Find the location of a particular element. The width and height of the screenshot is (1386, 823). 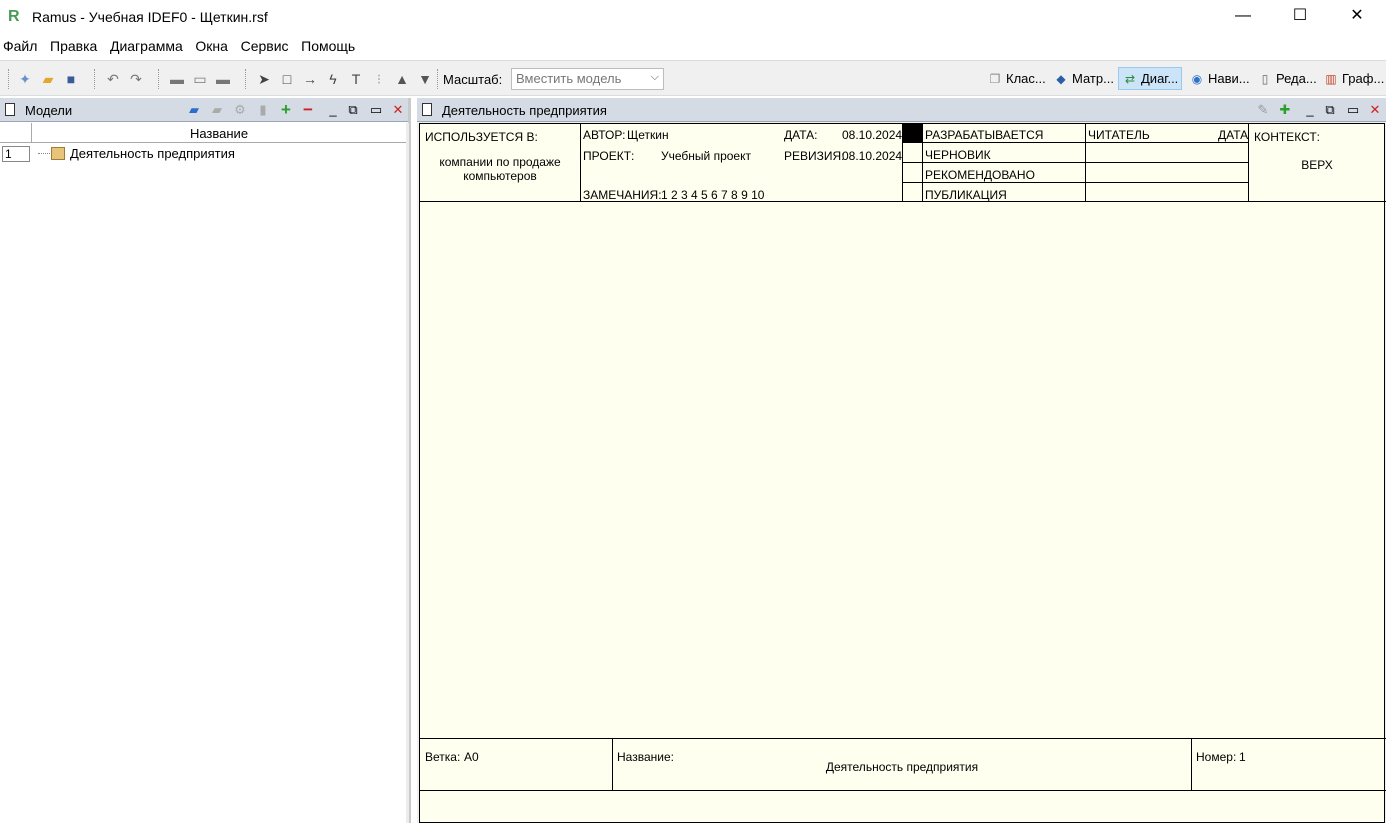

maximize-button: ☐ is located at coordinates (1300, 17).